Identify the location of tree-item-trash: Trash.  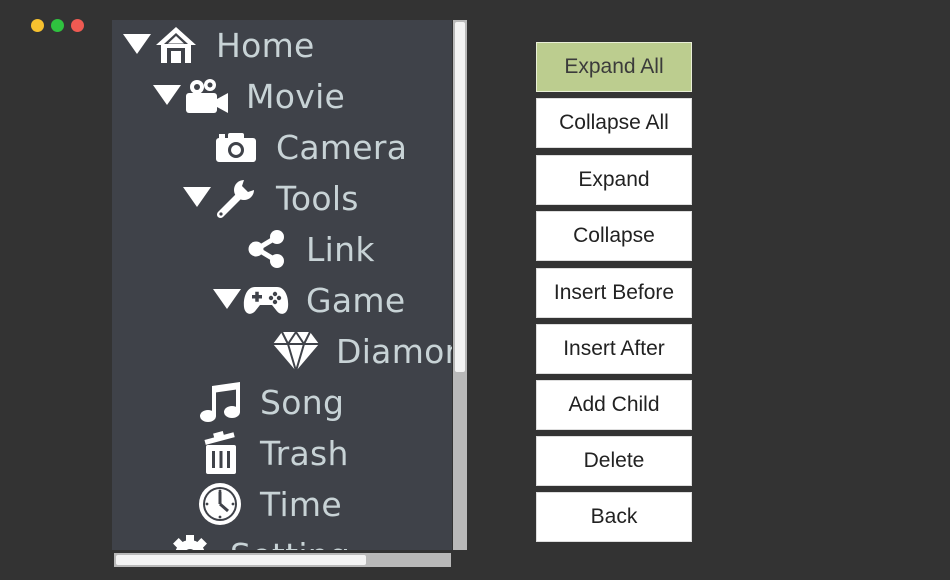
(257, 453).